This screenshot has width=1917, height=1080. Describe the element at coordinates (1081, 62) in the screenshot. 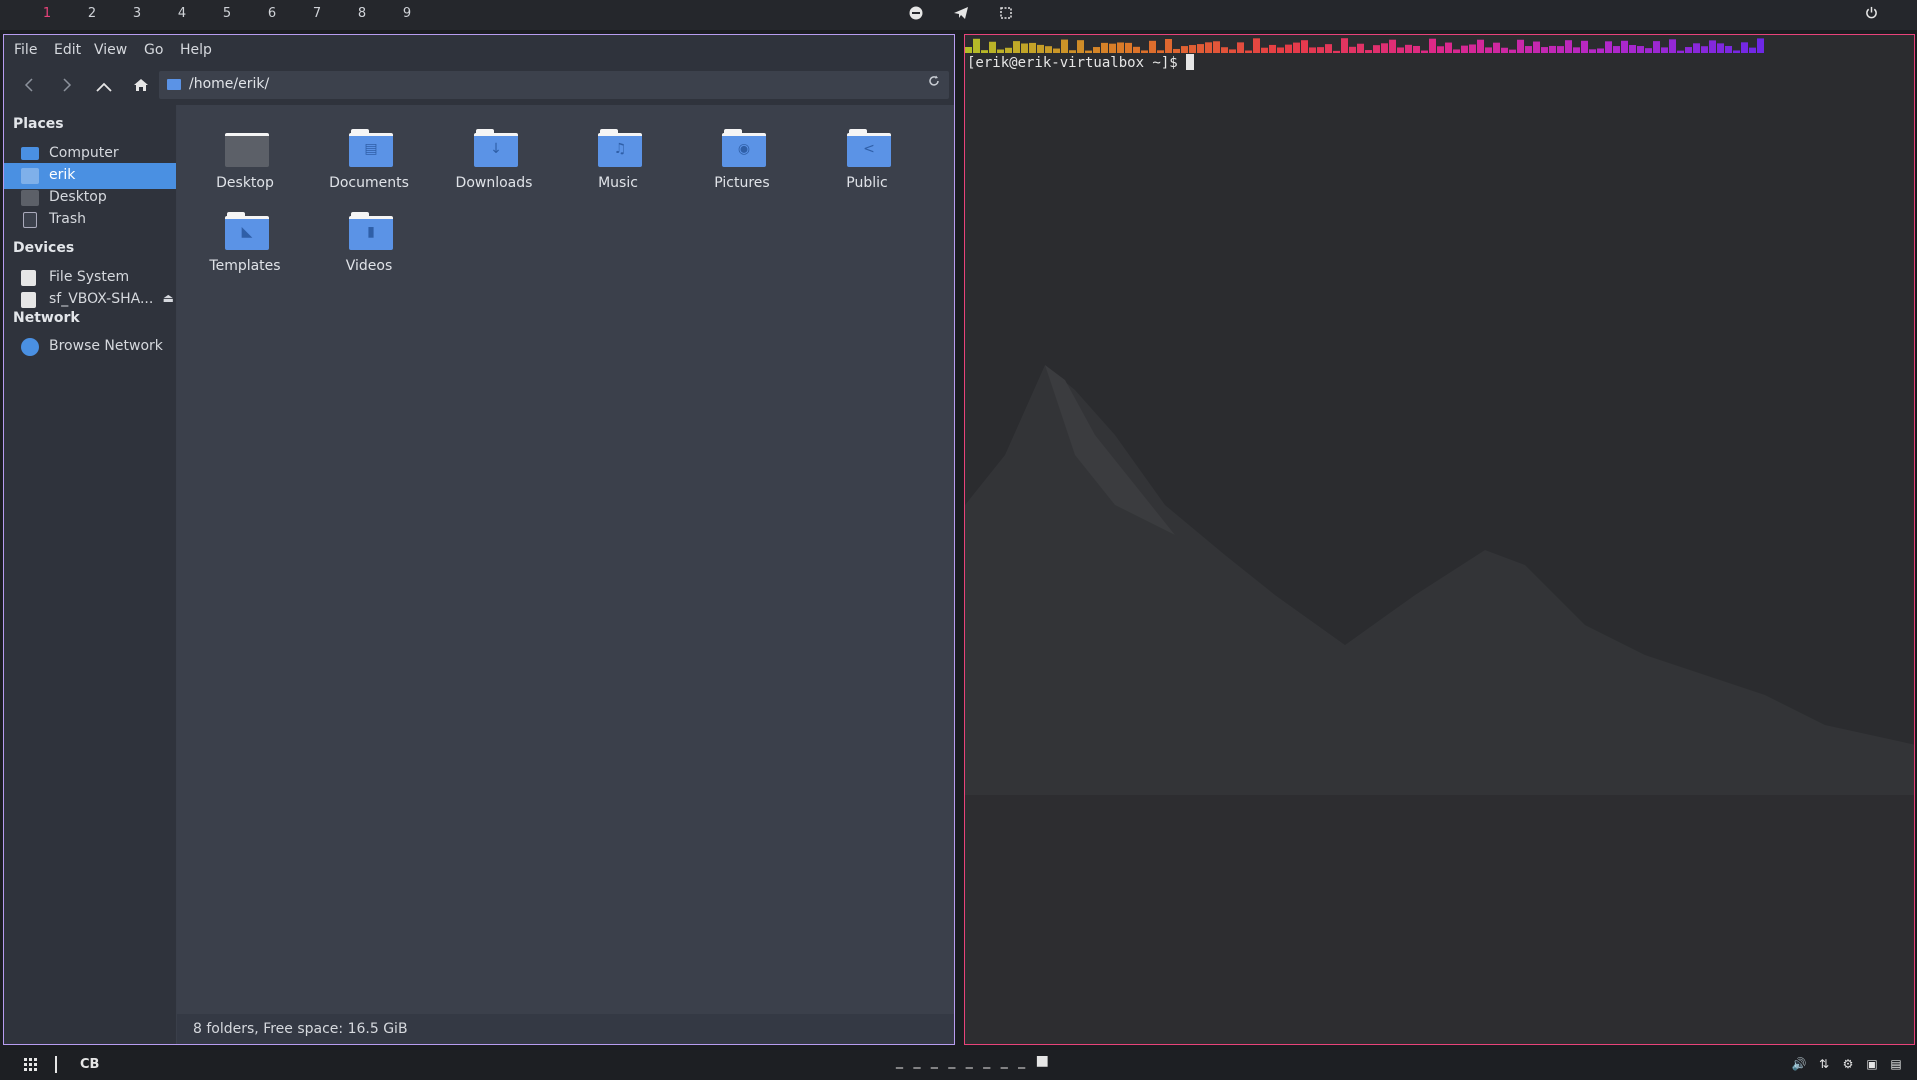

I see `terminal-prompt: [erik@erik-virtualbox ~]$` at that location.